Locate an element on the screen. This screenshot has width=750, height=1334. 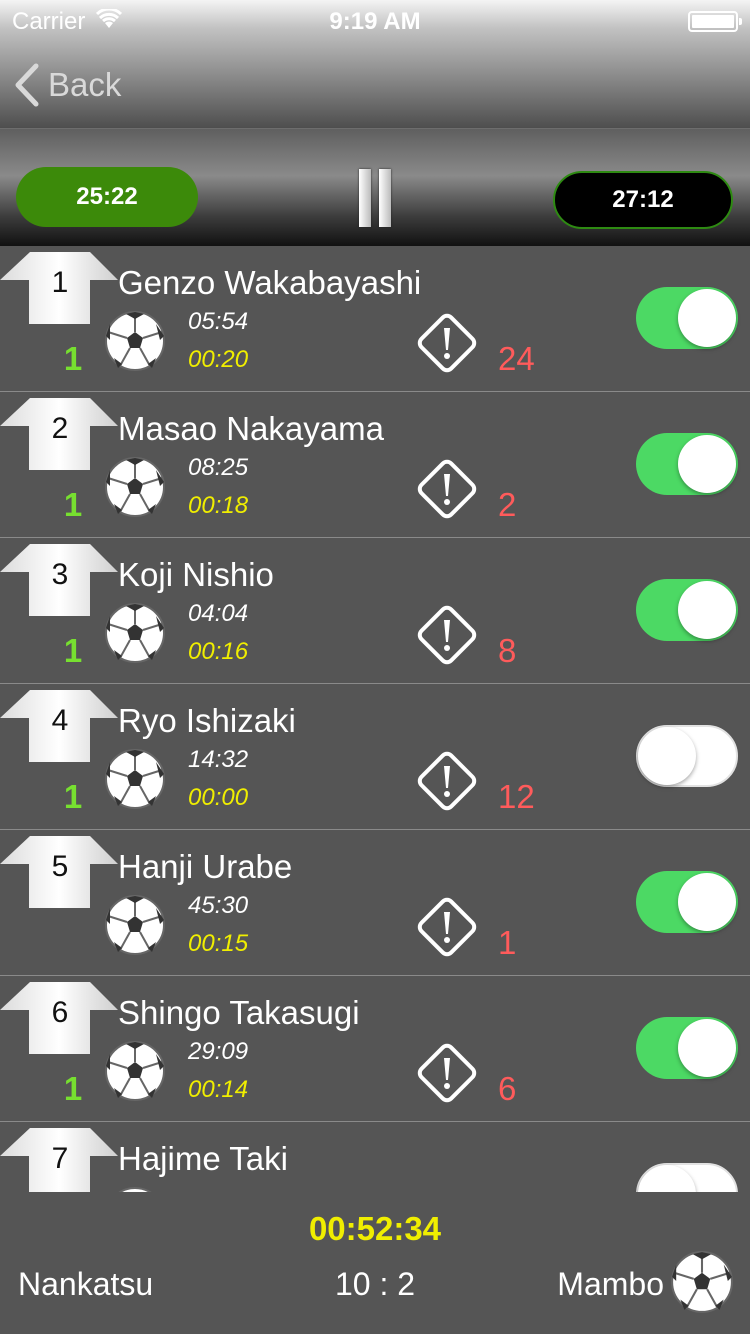
player-row: 5 Hanji Urabe 45:30 00:15 1 is located at coordinates (375, 903).